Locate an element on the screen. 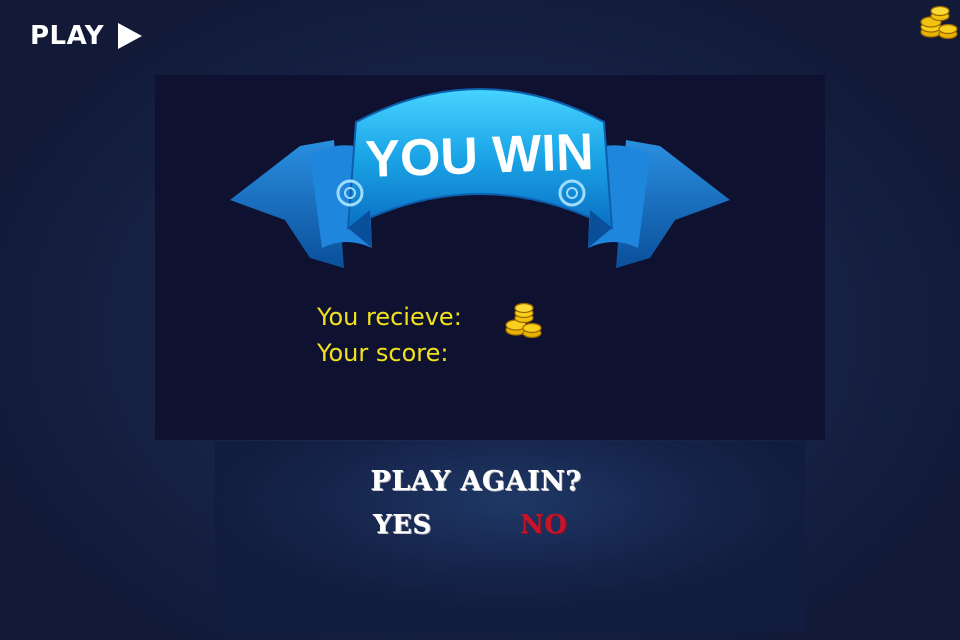 This screenshot has width=960, height=640. you-win-banner: YOU WIN is located at coordinates (480, 178).